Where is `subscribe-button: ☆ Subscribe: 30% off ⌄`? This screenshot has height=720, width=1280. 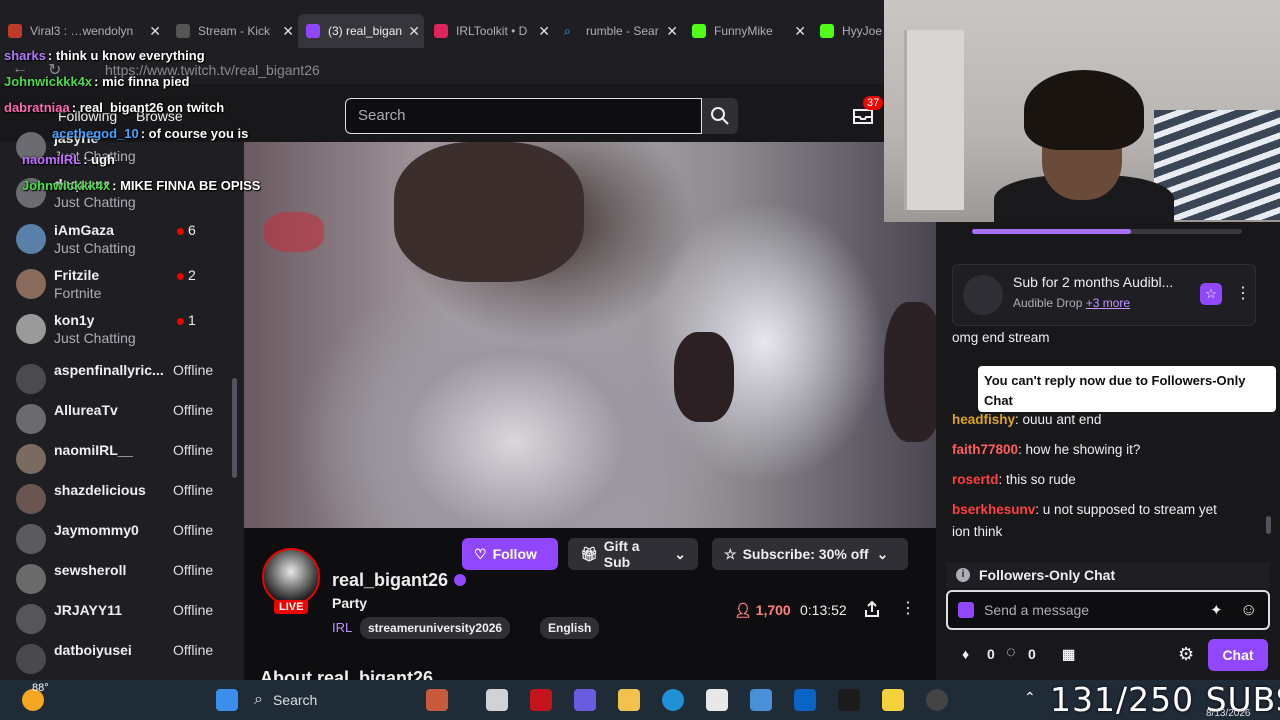
subscribe-button: ☆ Subscribe: 30% off ⌄ is located at coordinates (810, 554).